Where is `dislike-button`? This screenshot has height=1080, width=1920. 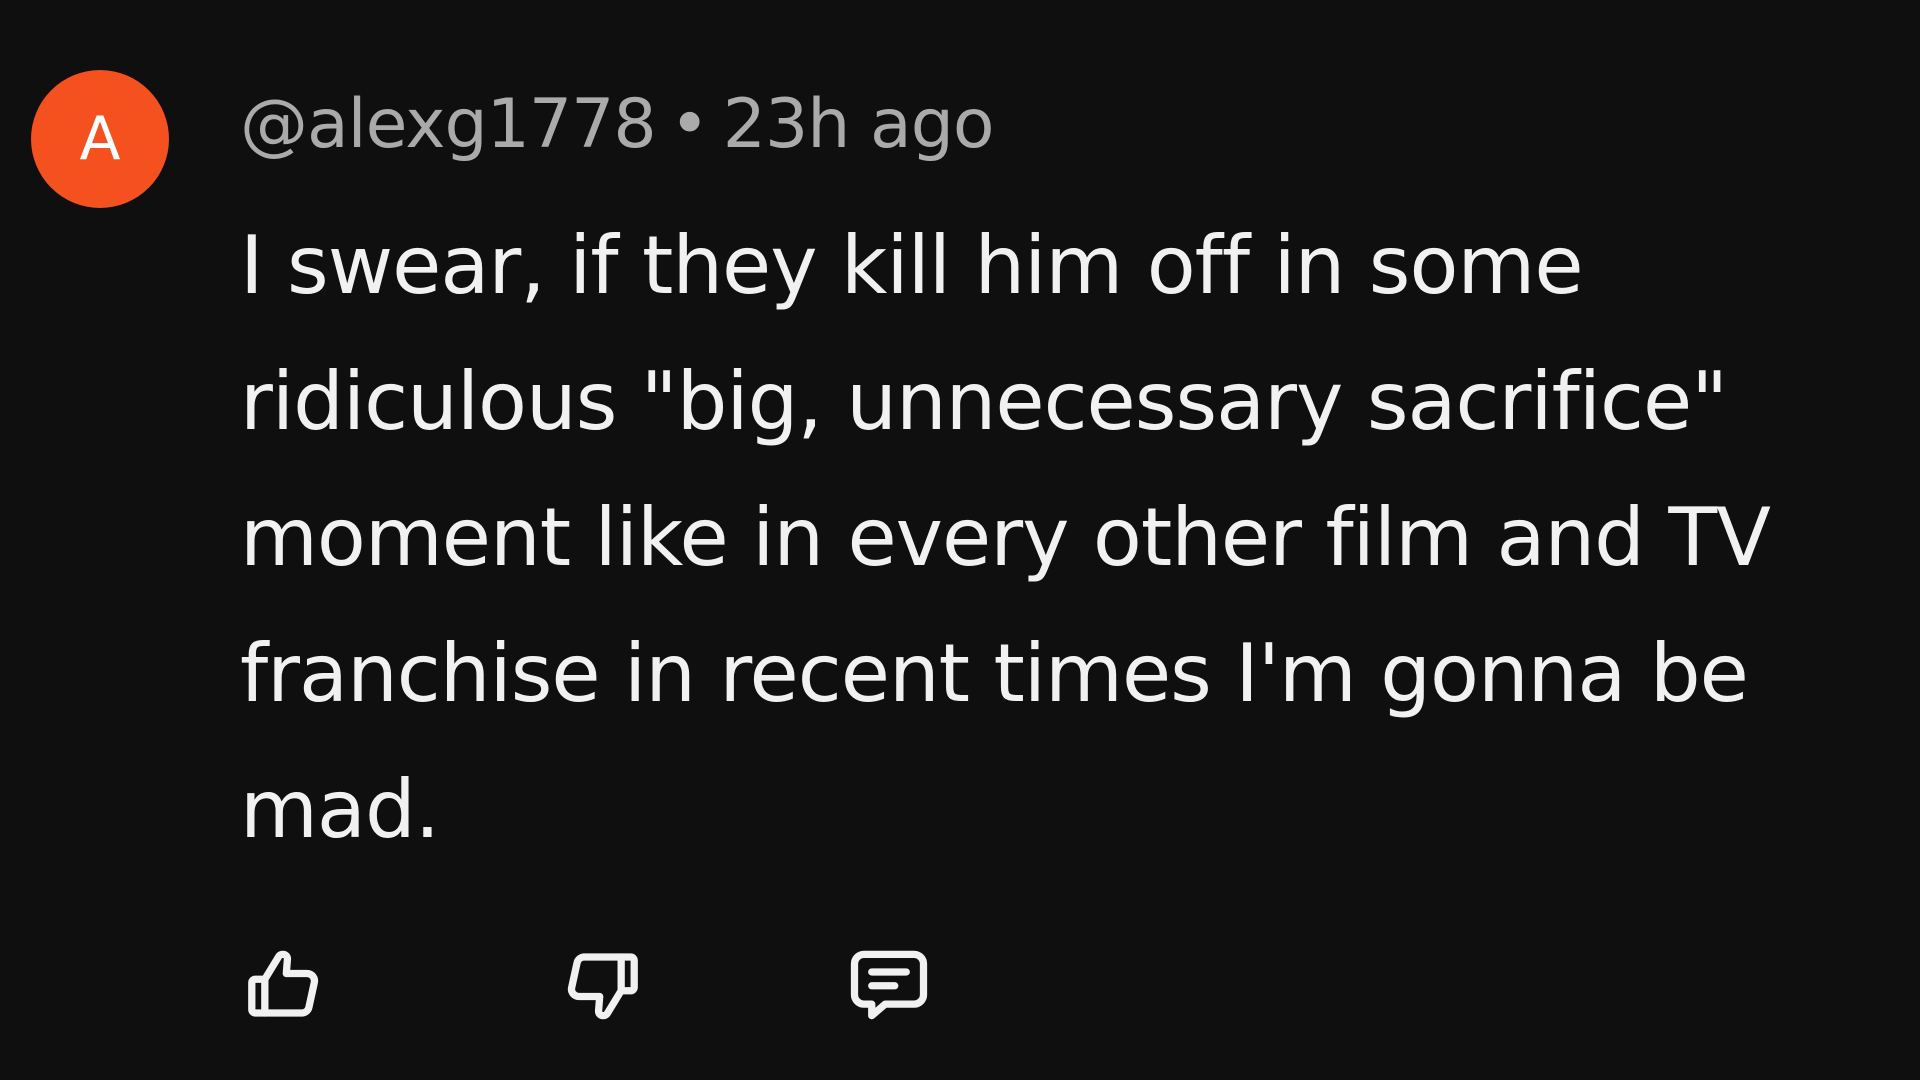 dislike-button is located at coordinates (602, 985).